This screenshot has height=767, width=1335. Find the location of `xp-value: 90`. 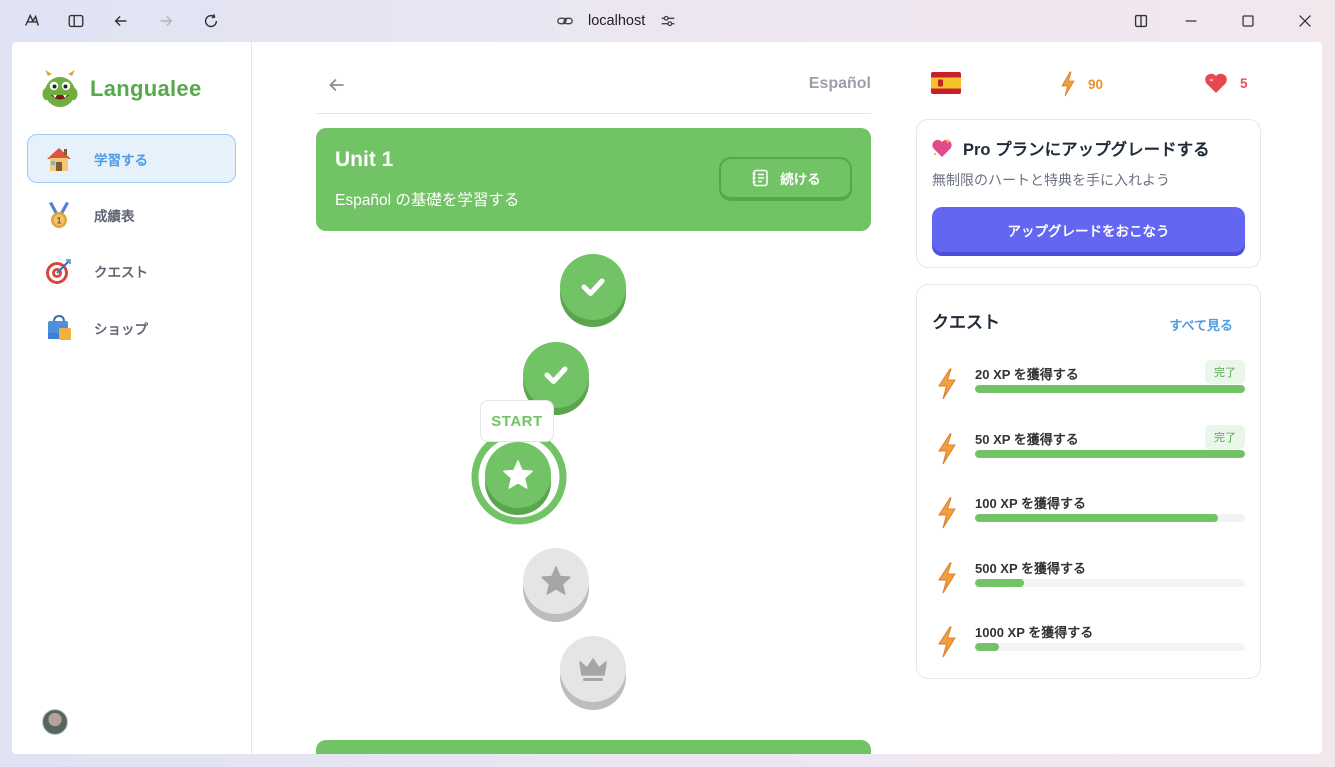

xp-value: 90 is located at coordinates (1096, 84).